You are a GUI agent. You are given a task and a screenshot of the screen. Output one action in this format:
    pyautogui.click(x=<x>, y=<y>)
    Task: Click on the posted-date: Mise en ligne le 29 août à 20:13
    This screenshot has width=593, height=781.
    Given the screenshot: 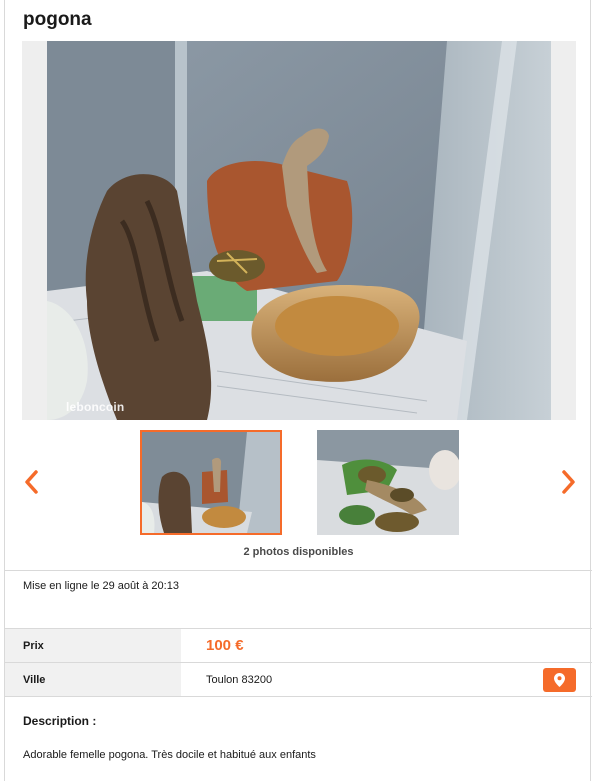 What is the action you would take?
    pyautogui.click(x=101, y=586)
    